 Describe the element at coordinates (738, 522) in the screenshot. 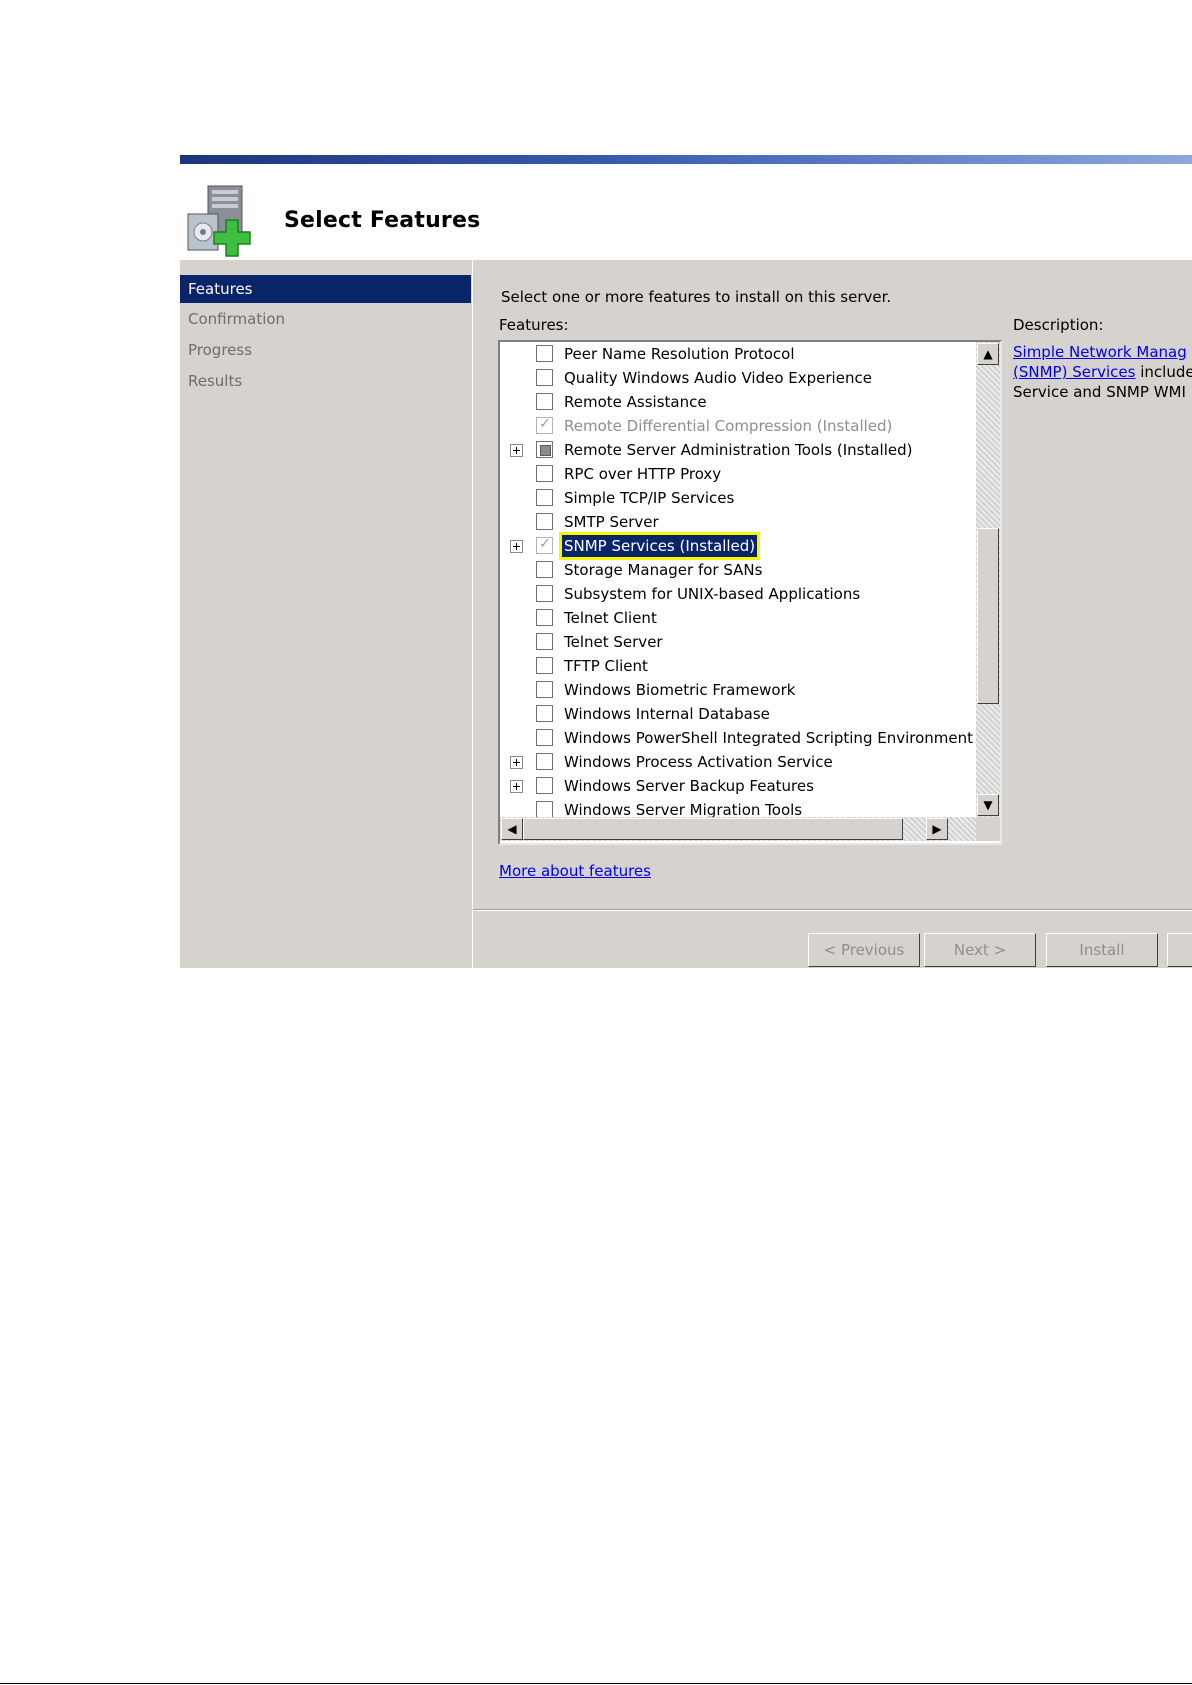

I see `feature-row: SMTP Server` at that location.